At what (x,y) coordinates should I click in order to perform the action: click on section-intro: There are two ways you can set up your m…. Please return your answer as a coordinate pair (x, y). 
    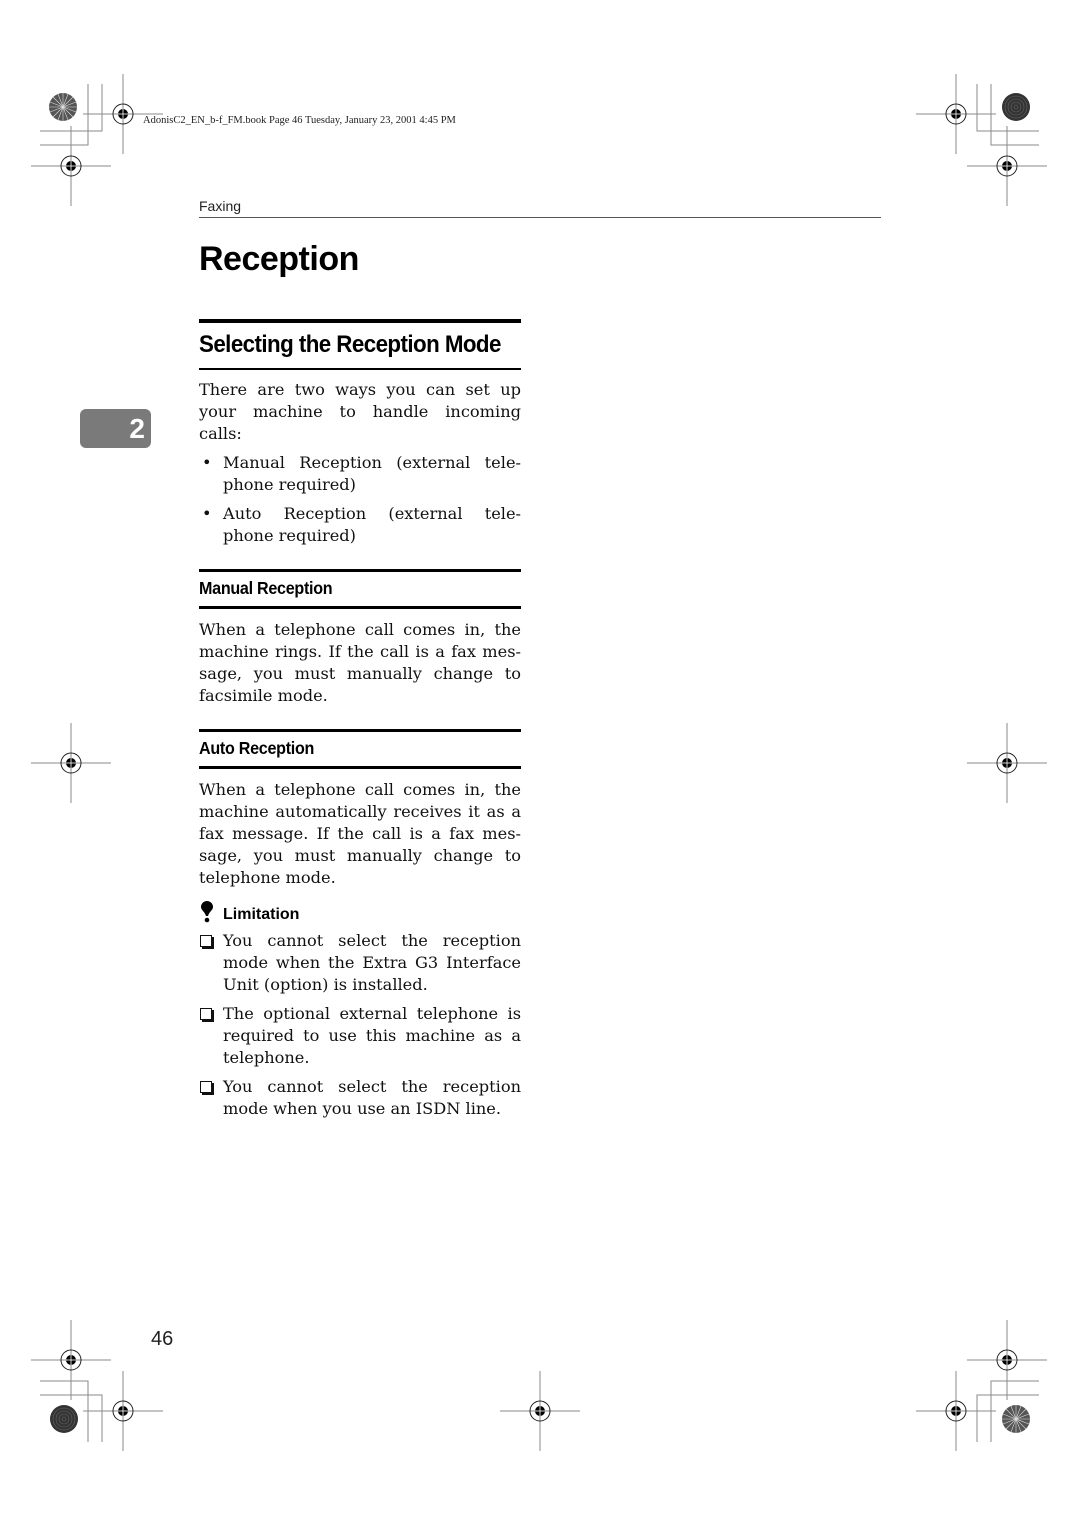
    Looking at the image, I should click on (360, 412).